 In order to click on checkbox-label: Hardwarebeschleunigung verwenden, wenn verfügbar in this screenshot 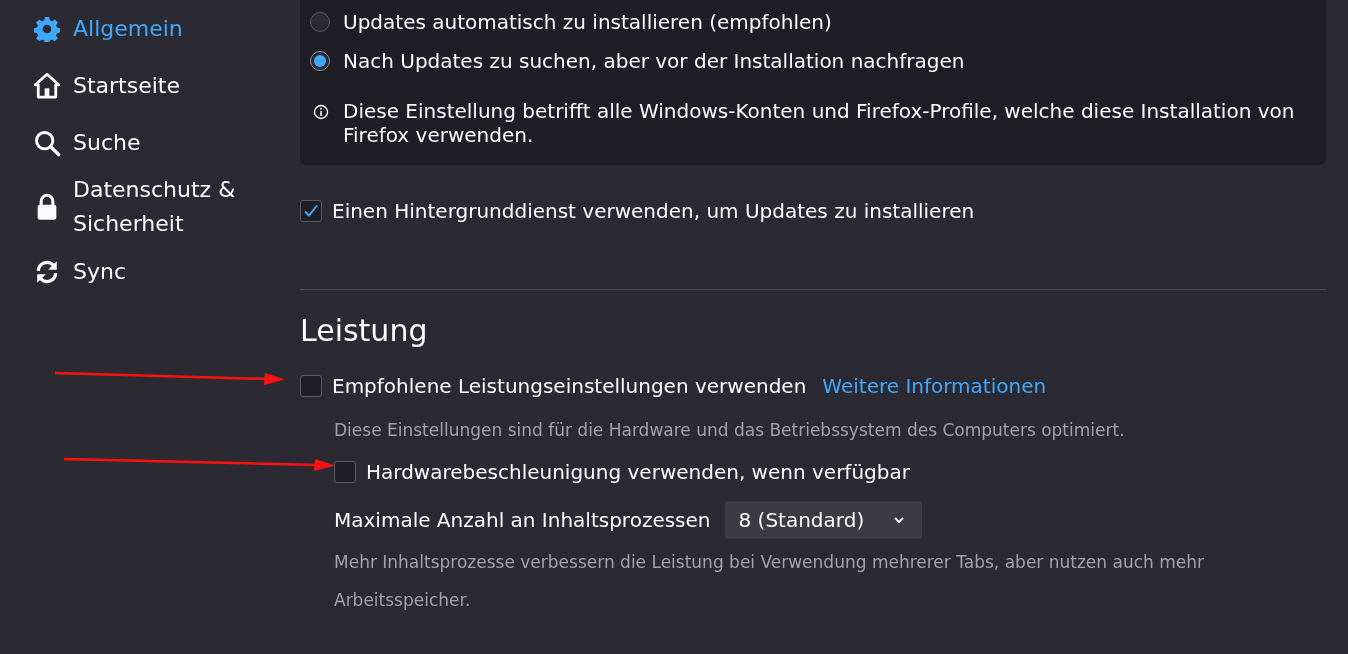, I will do `click(638, 472)`.